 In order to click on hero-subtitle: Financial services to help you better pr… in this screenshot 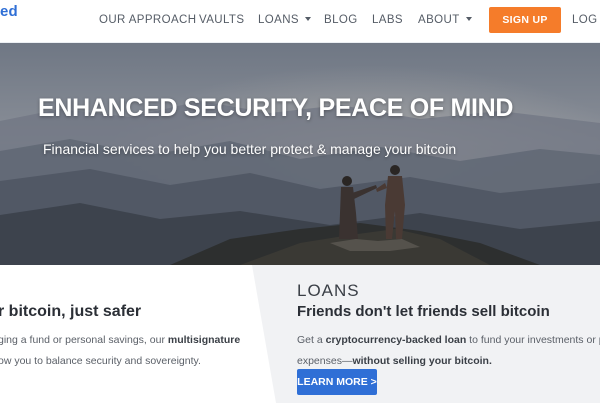, I will do `click(250, 149)`.